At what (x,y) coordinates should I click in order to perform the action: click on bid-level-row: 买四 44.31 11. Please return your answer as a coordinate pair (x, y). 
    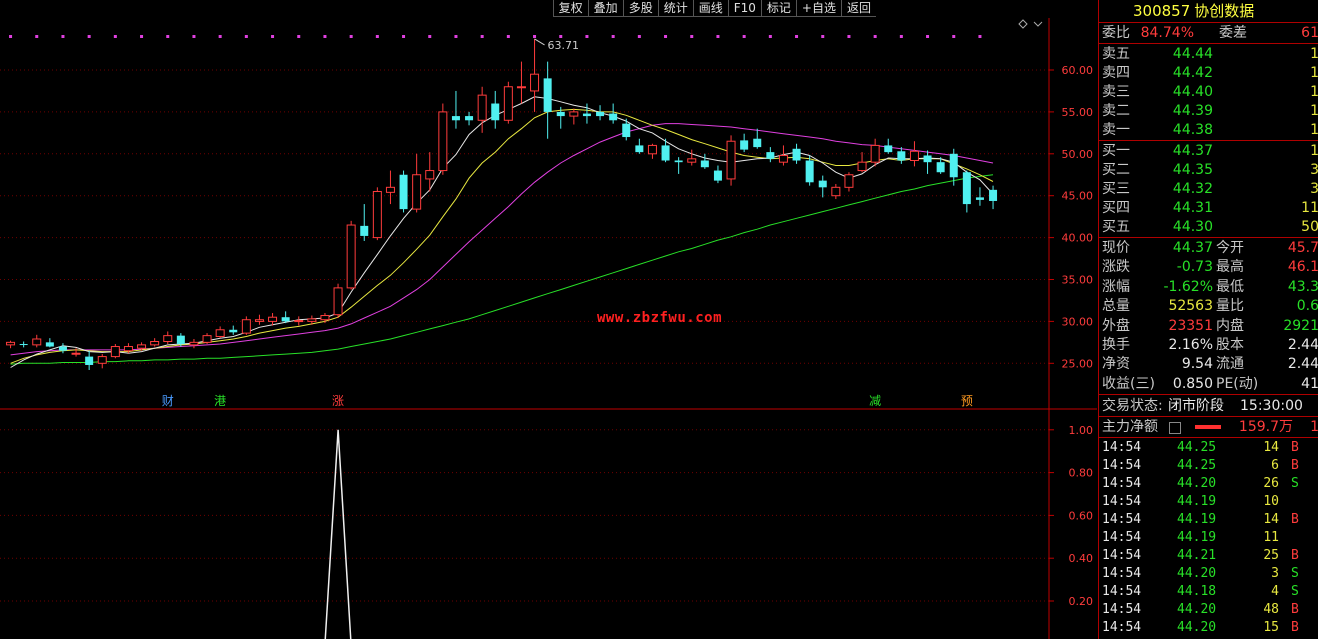
    Looking at the image, I should click on (1208, 208).